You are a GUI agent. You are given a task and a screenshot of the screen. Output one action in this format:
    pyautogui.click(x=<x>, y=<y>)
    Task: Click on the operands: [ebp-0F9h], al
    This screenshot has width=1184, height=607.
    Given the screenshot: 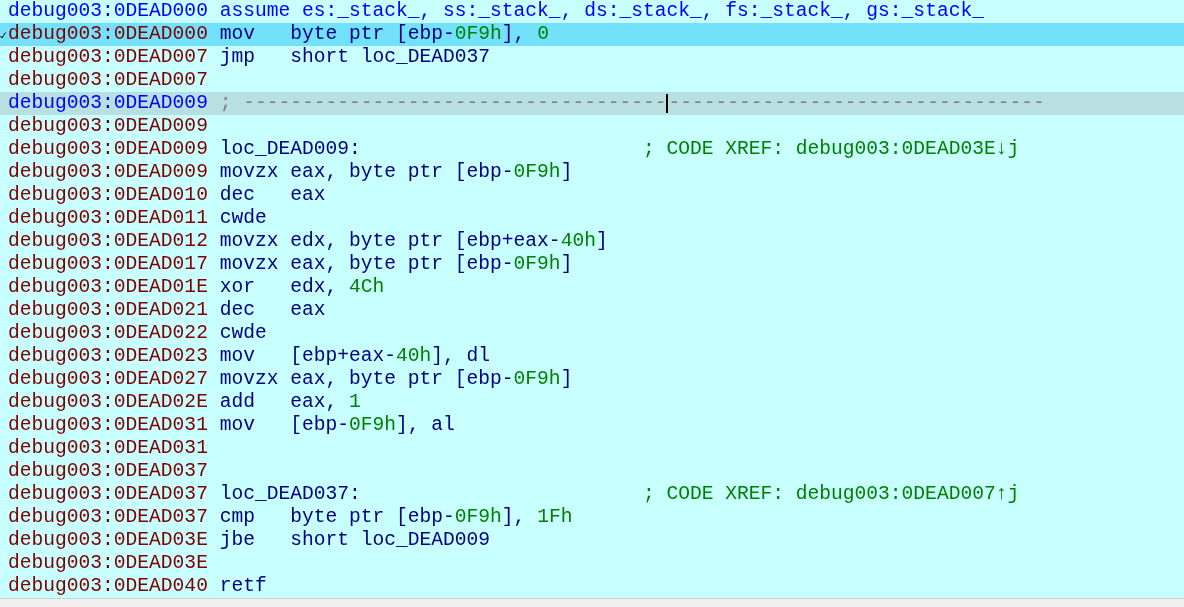 What is the action you would take?
    pyautogui.click(x=372, y=425)
    